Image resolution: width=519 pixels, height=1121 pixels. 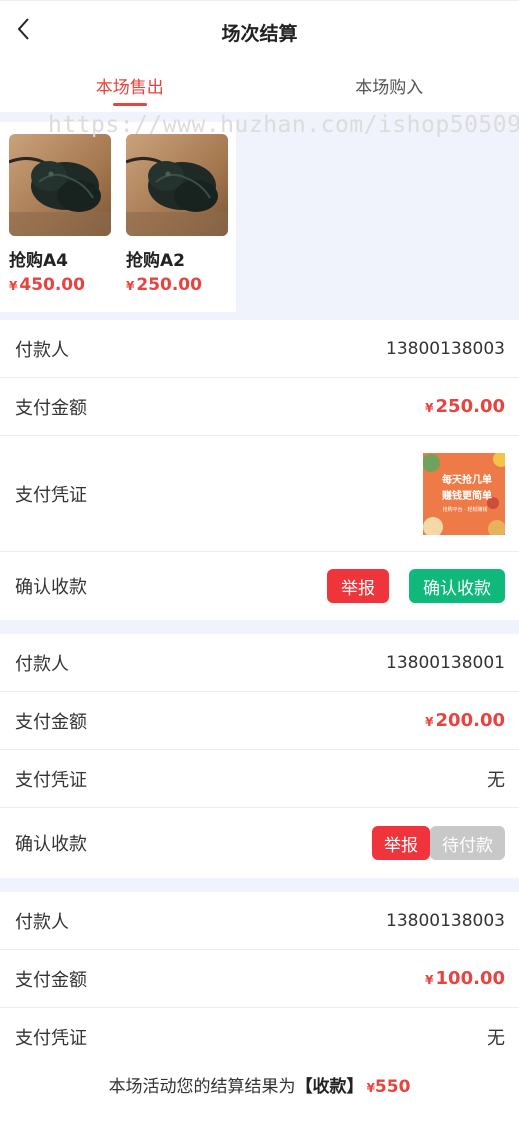 I want to click on confirm-payment-button: 确认收款, so click(x=457, y=586).